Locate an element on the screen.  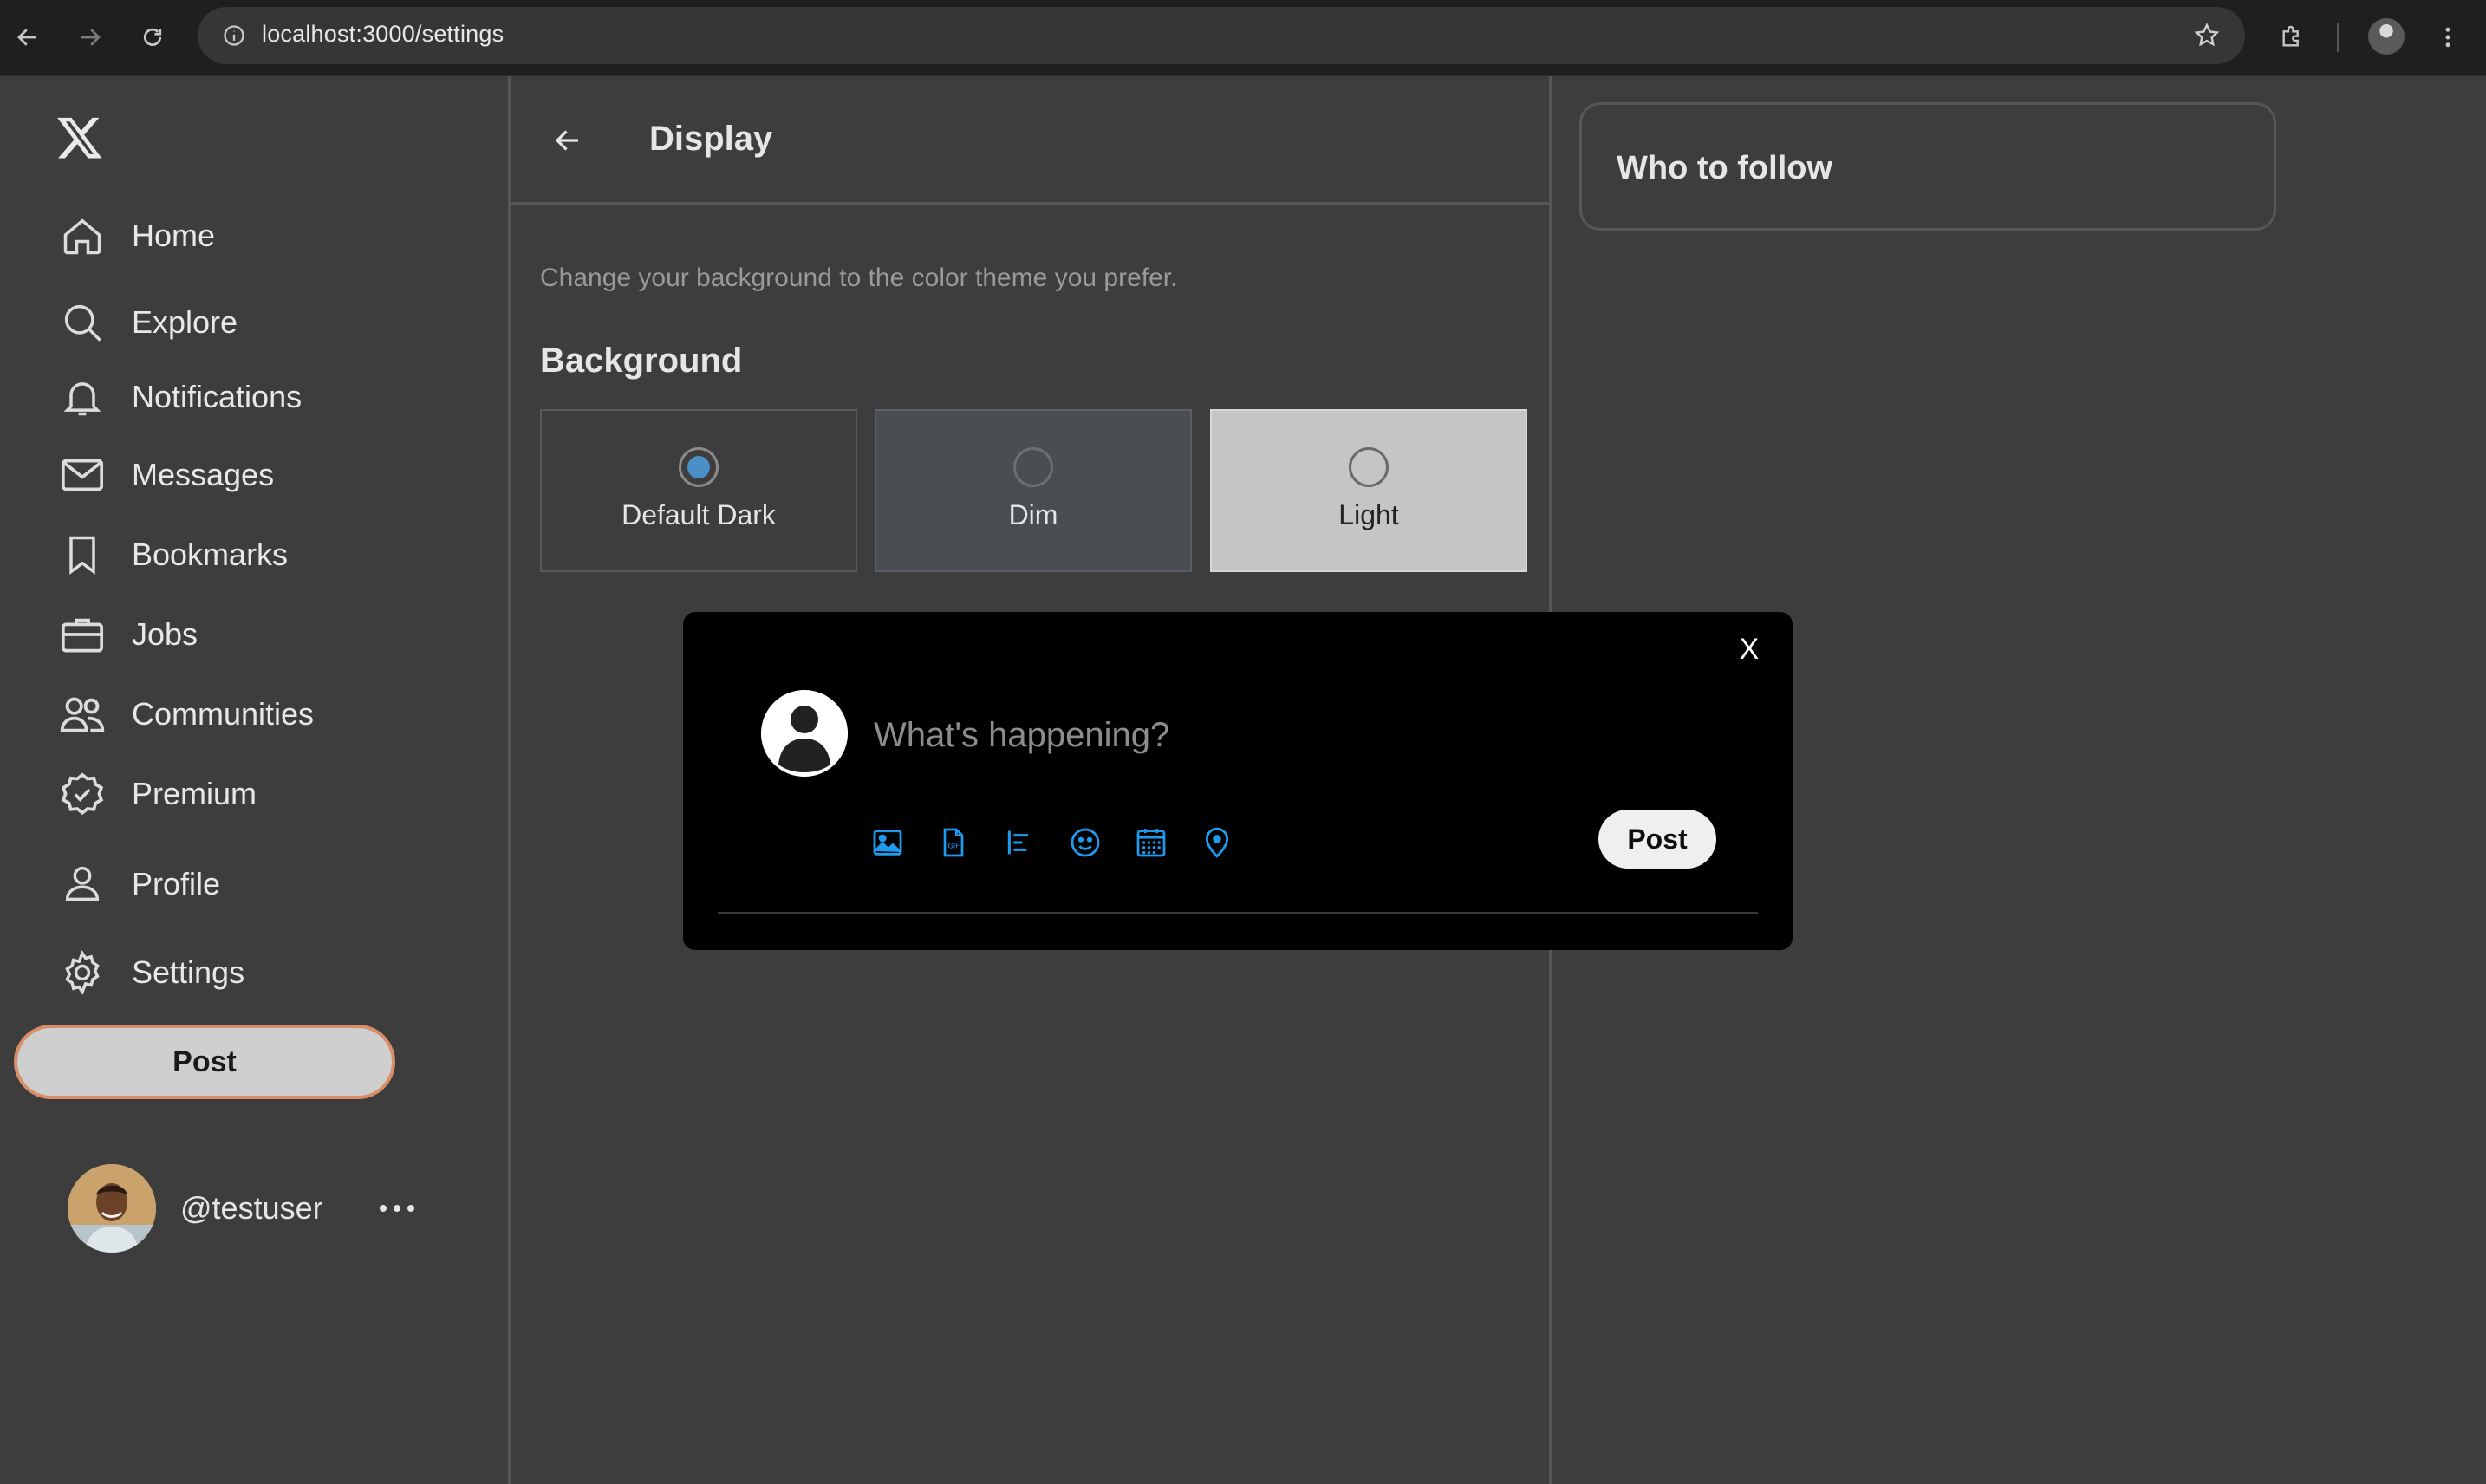
nav-item-bookmarks: Bookmarks is located at coordinates (254, 554).